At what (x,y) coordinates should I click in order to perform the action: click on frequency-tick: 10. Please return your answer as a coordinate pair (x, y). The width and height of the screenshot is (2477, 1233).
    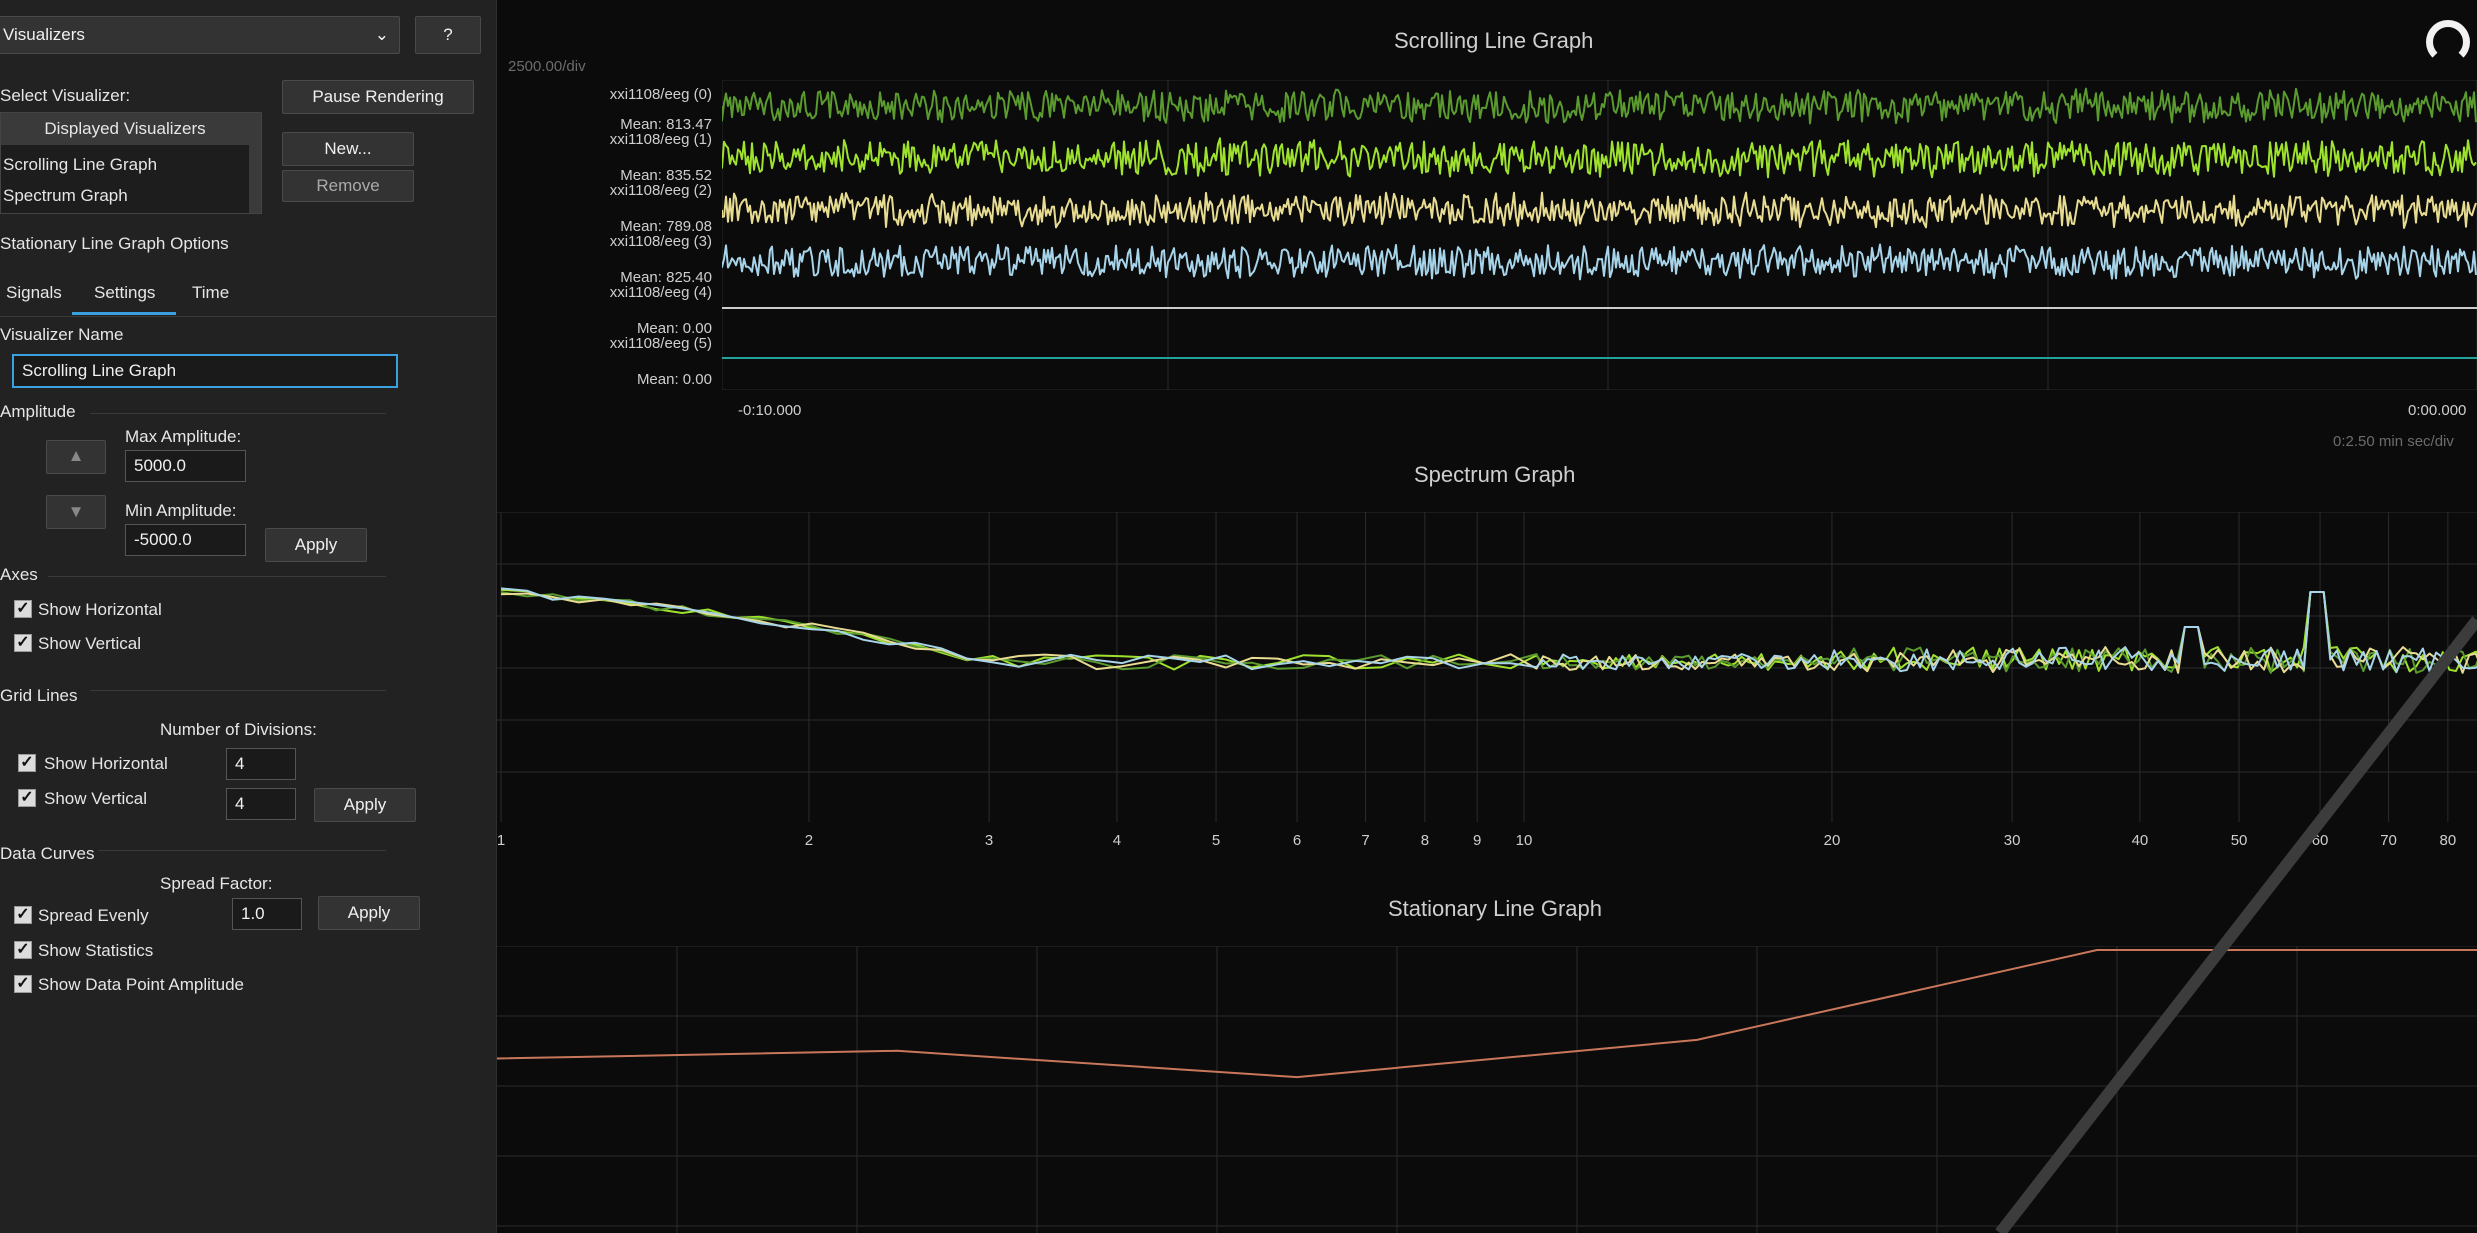
    Looking at the image, I should click on (1524, 840).